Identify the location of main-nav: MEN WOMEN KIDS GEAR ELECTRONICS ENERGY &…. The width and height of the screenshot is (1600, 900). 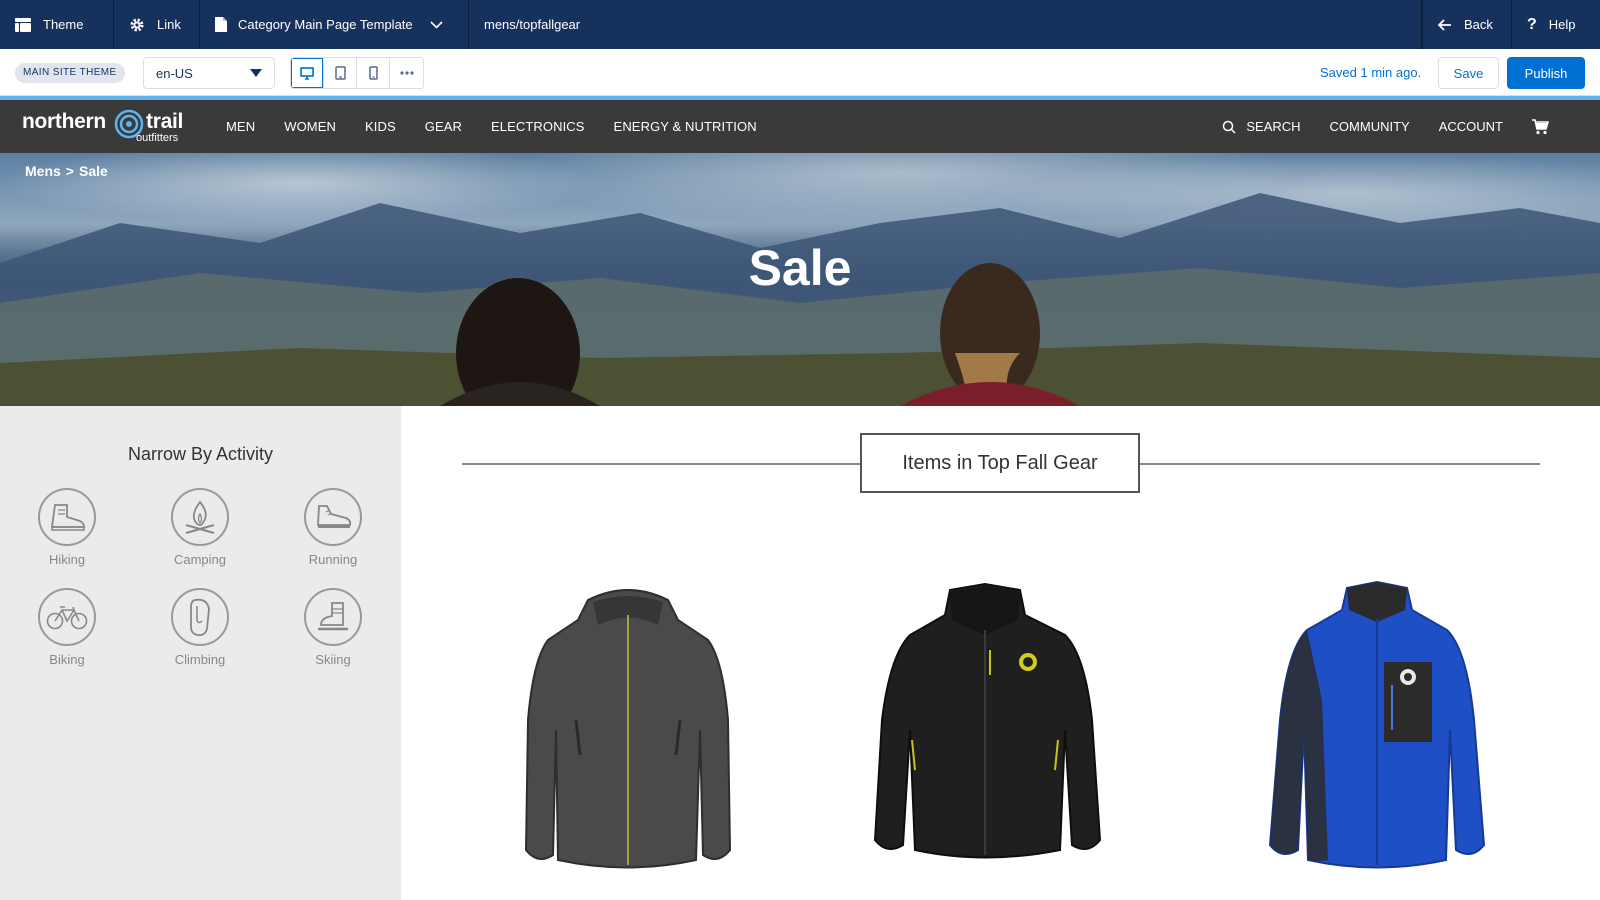
(506, 126).